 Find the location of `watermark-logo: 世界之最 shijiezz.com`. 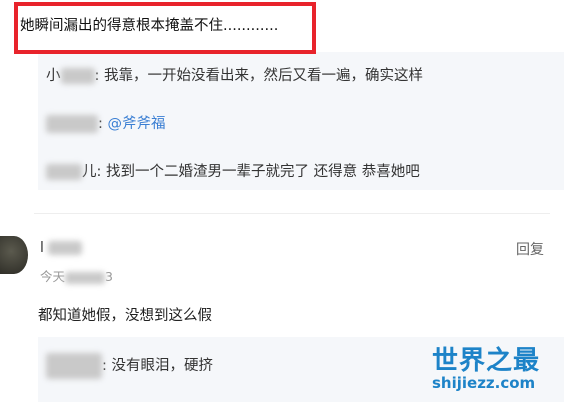

watermark-logo: 世界之最 shijiezz.com is located at coordinates (495, 369).